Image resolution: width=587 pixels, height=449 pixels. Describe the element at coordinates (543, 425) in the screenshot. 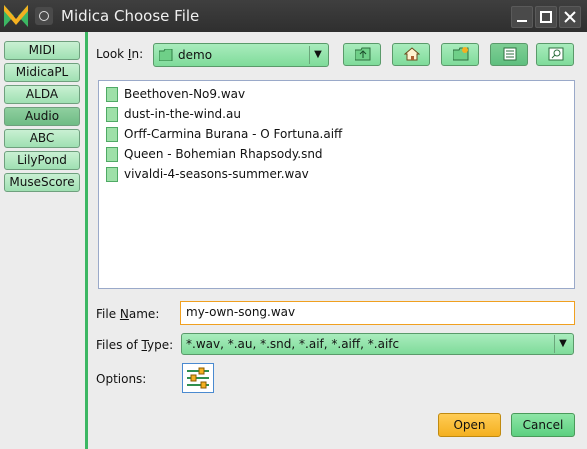

I see `cancel-button: Cancel` at that location.